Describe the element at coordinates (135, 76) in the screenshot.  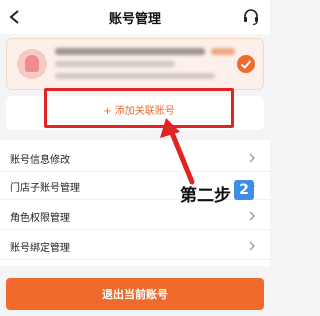
I see `account-detail-redacted` at that location.